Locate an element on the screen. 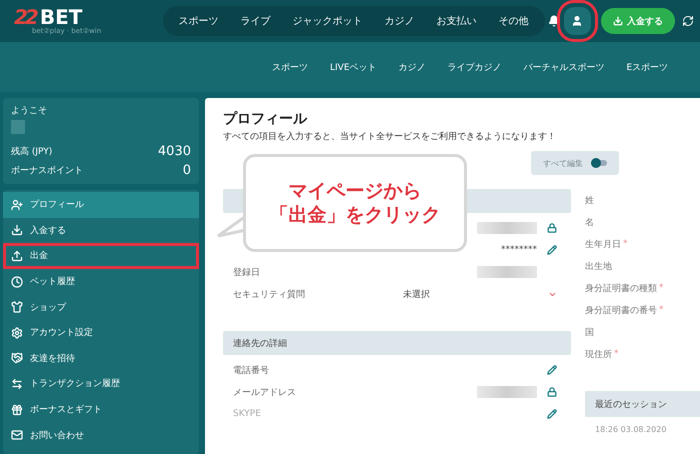 Image resolution: width=700 pixels, height=454 pixels. subnav-link: LIVEベット is located at coordinates (353, 67).